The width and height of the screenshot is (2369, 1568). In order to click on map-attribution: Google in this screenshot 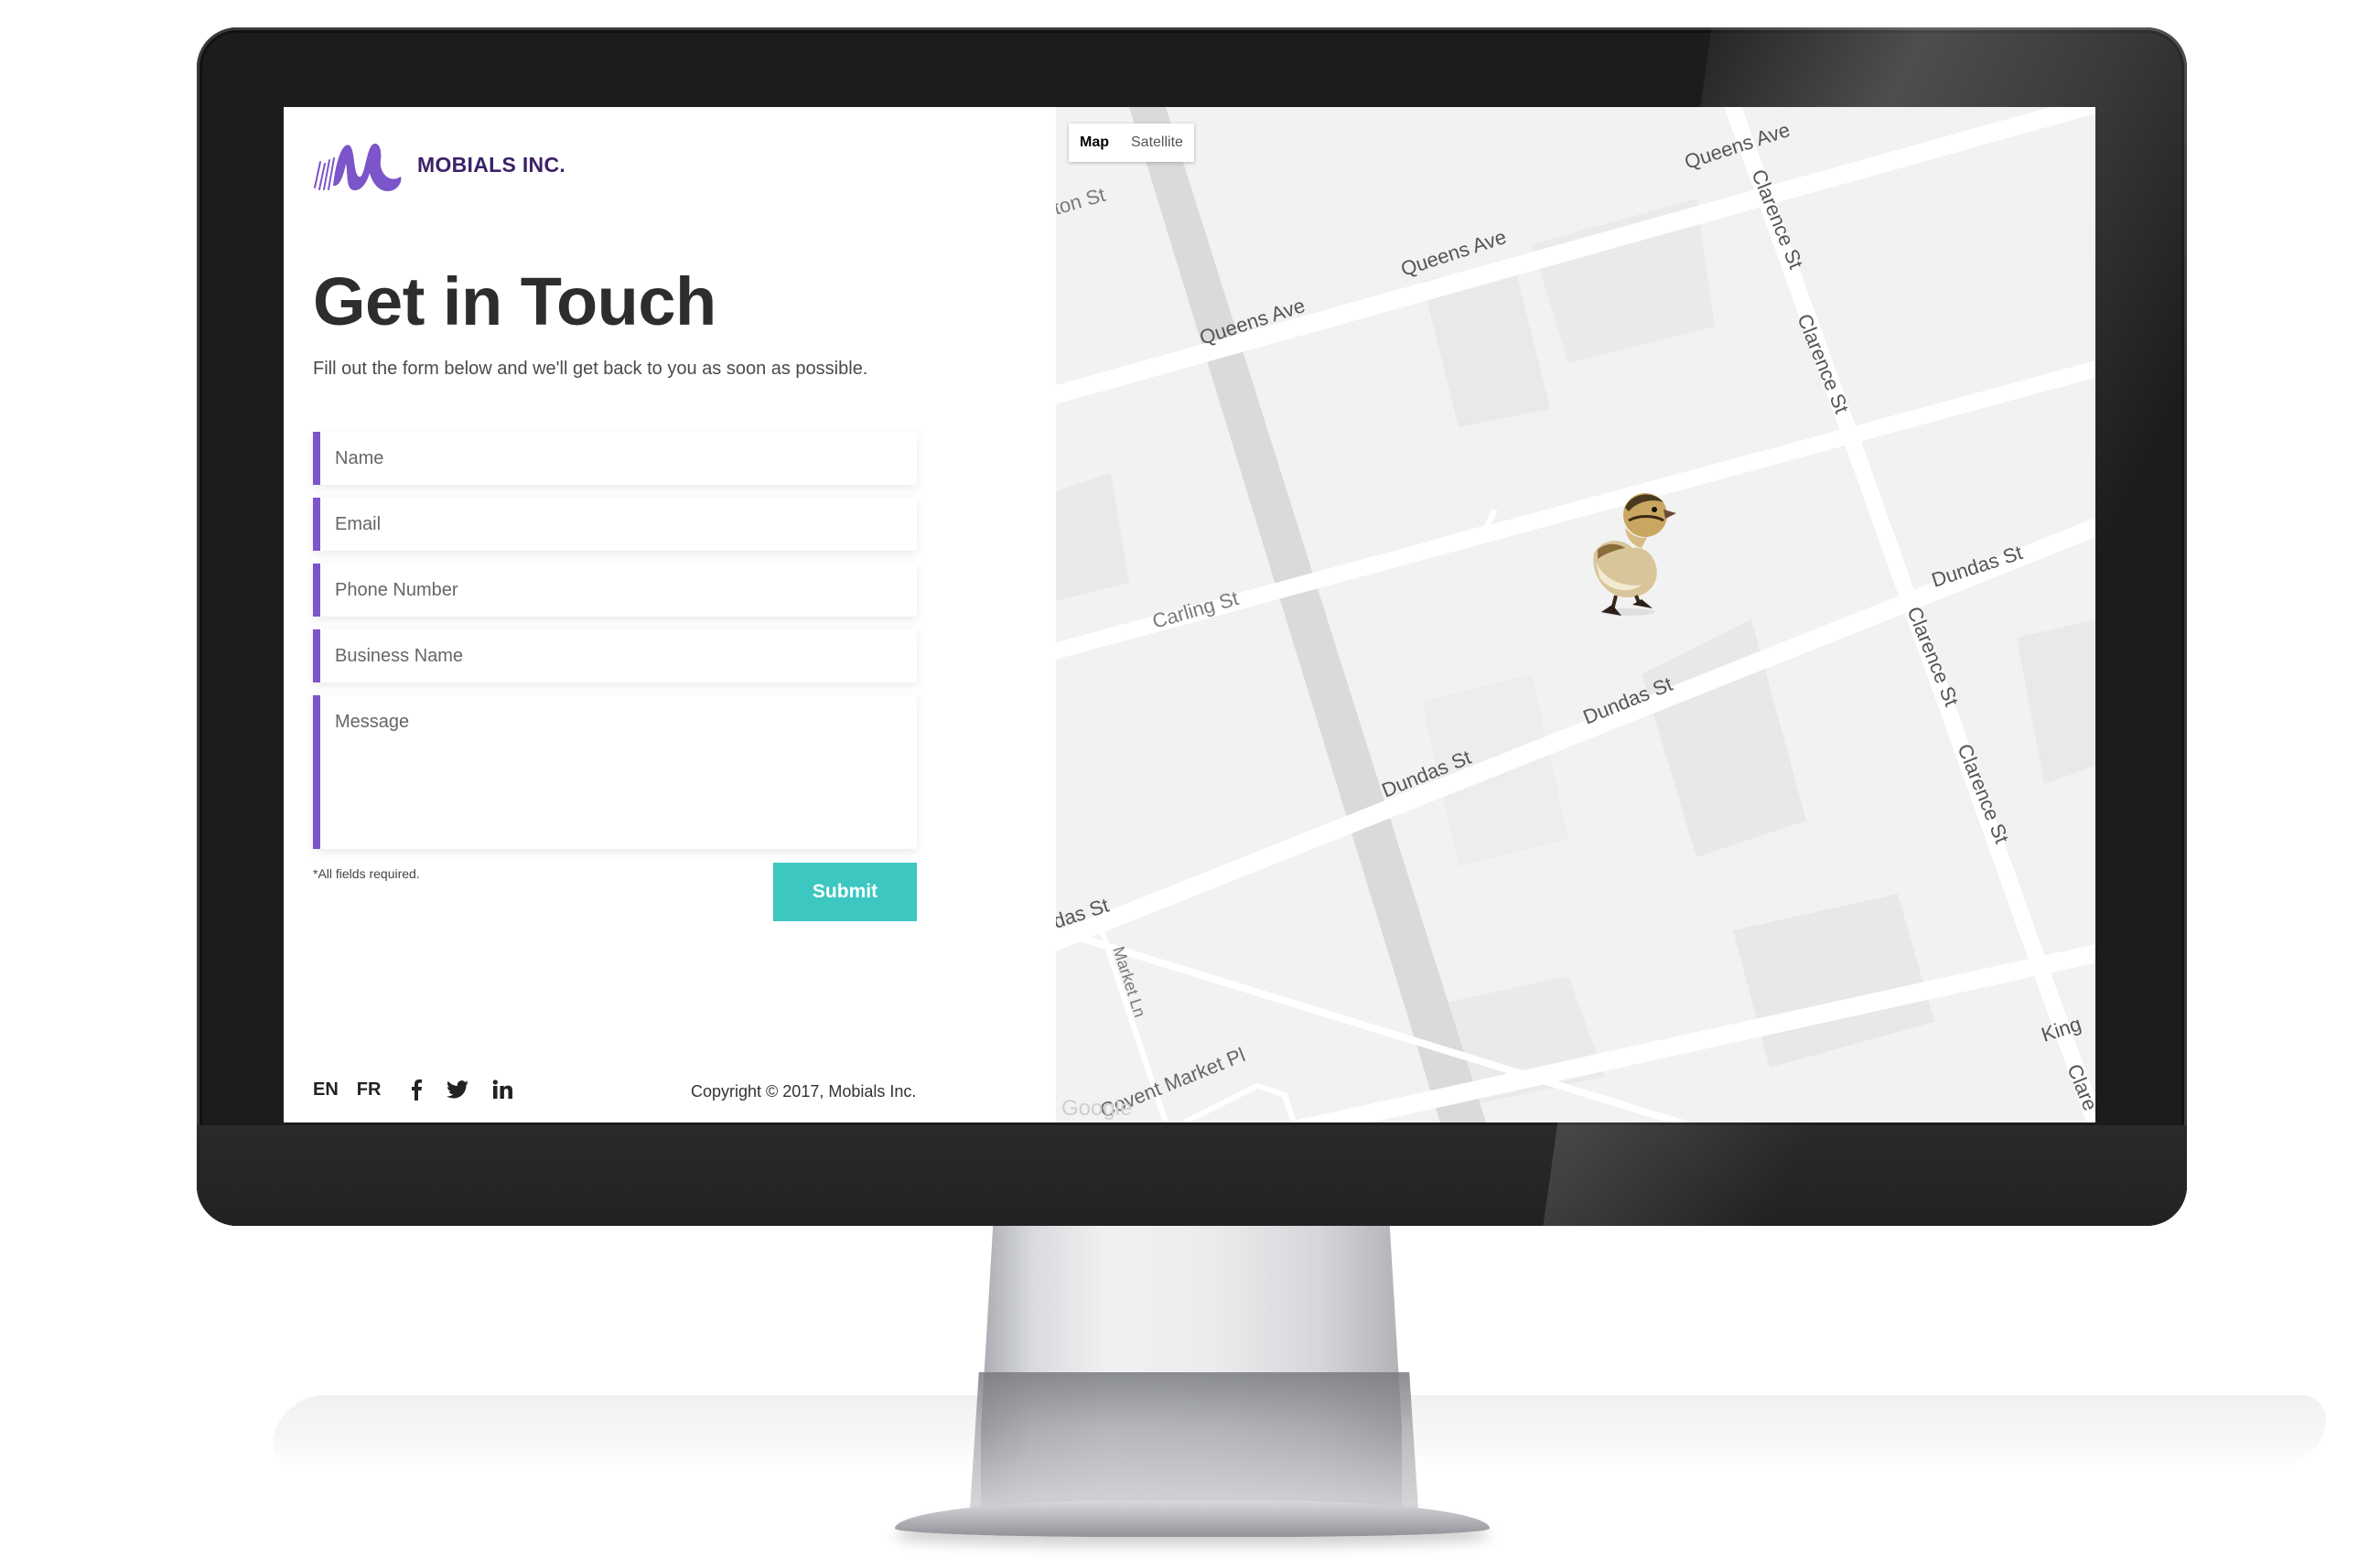, I will do `click(1096, 1108)`.